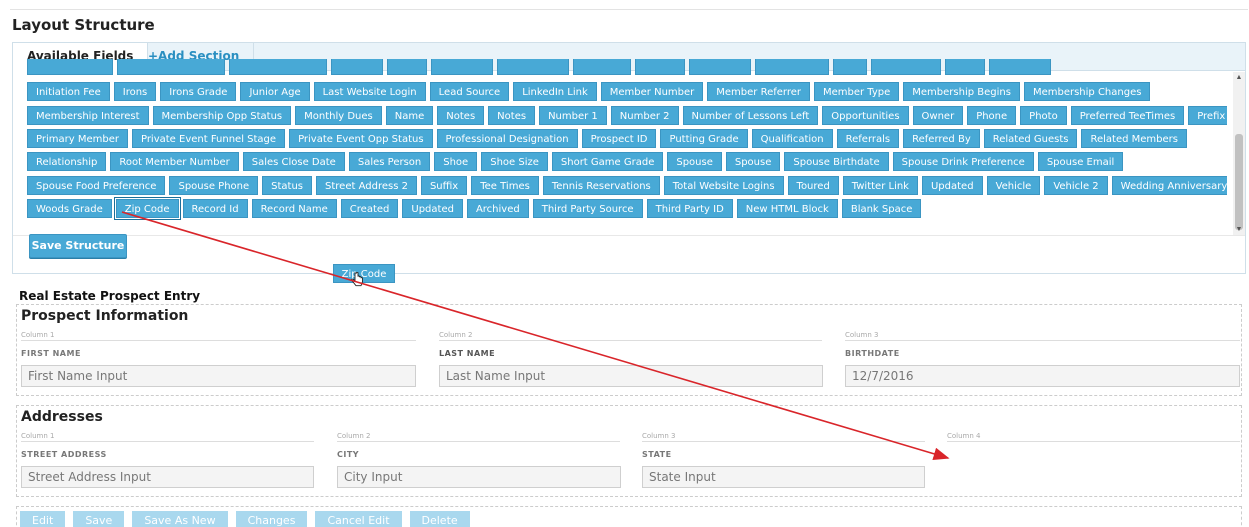  What do you see at coordinates (881, 208) in the screenshot?
I see `field-chip: Blank Space` at bounding box center [881, 208].